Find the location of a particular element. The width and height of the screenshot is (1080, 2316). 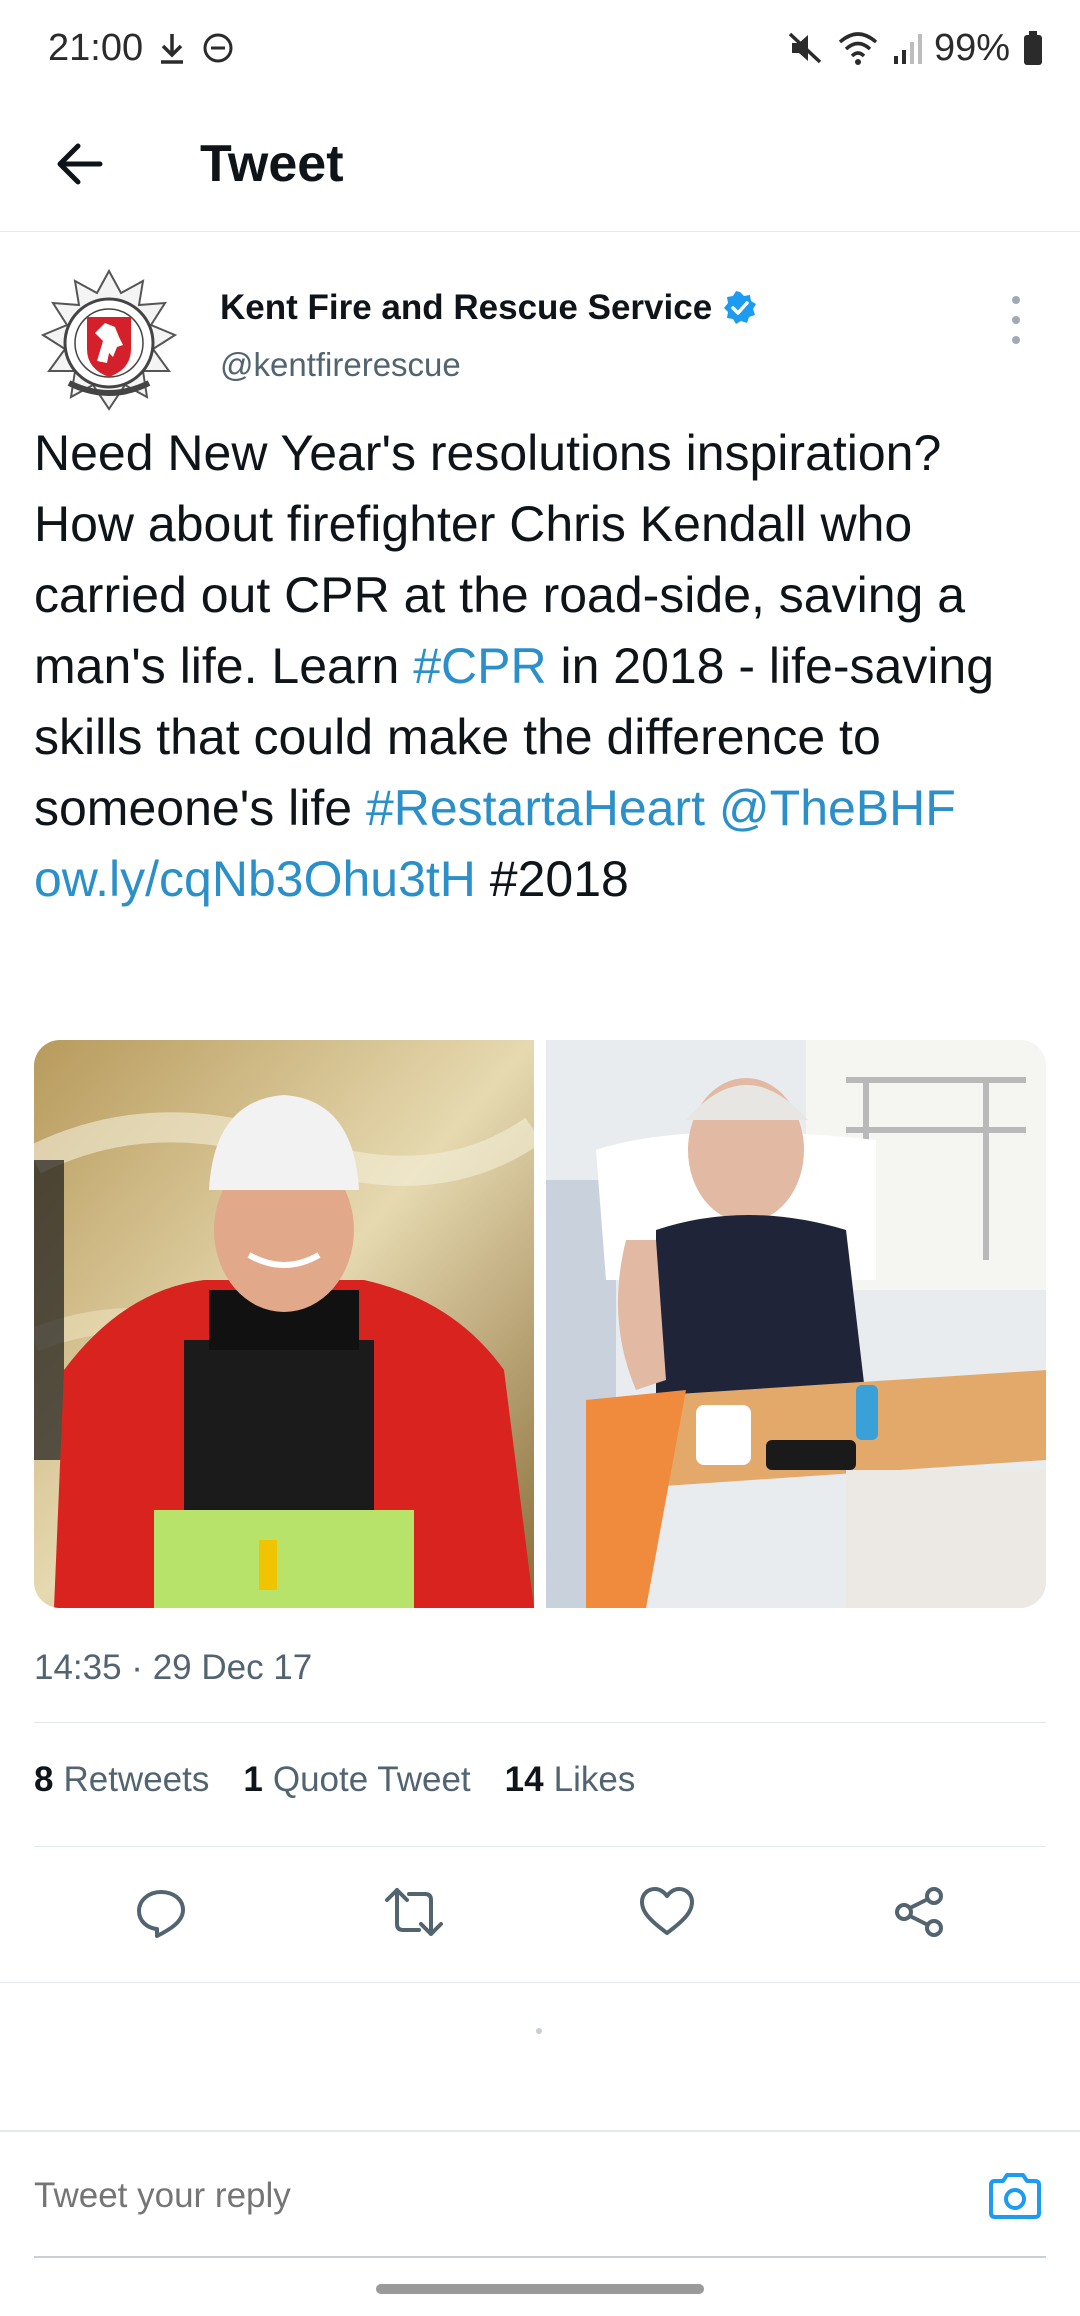

reply-icon is located at coordinates (160, 1914).